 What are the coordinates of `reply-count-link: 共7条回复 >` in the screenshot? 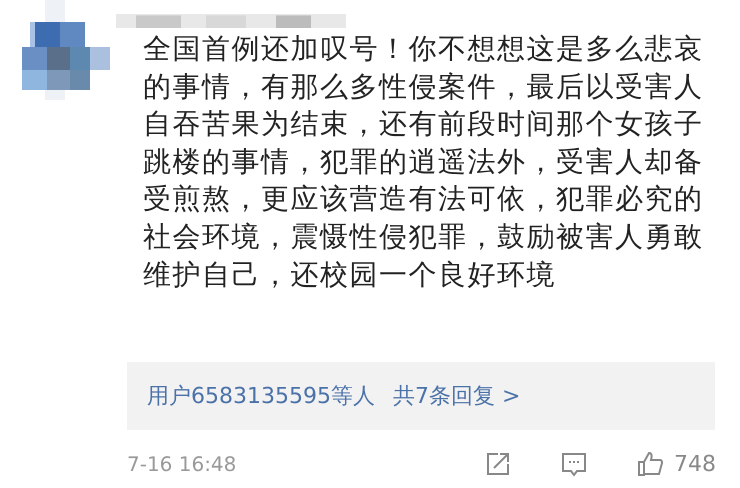 It's located at (456, 396).